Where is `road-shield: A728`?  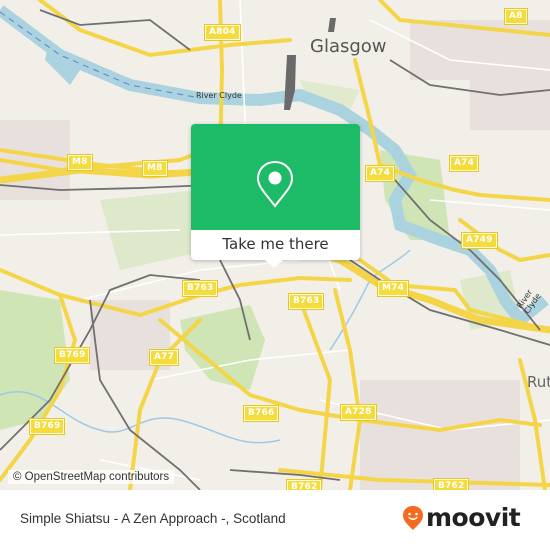 road-shield: A728 is located at coordinates (358, 412).